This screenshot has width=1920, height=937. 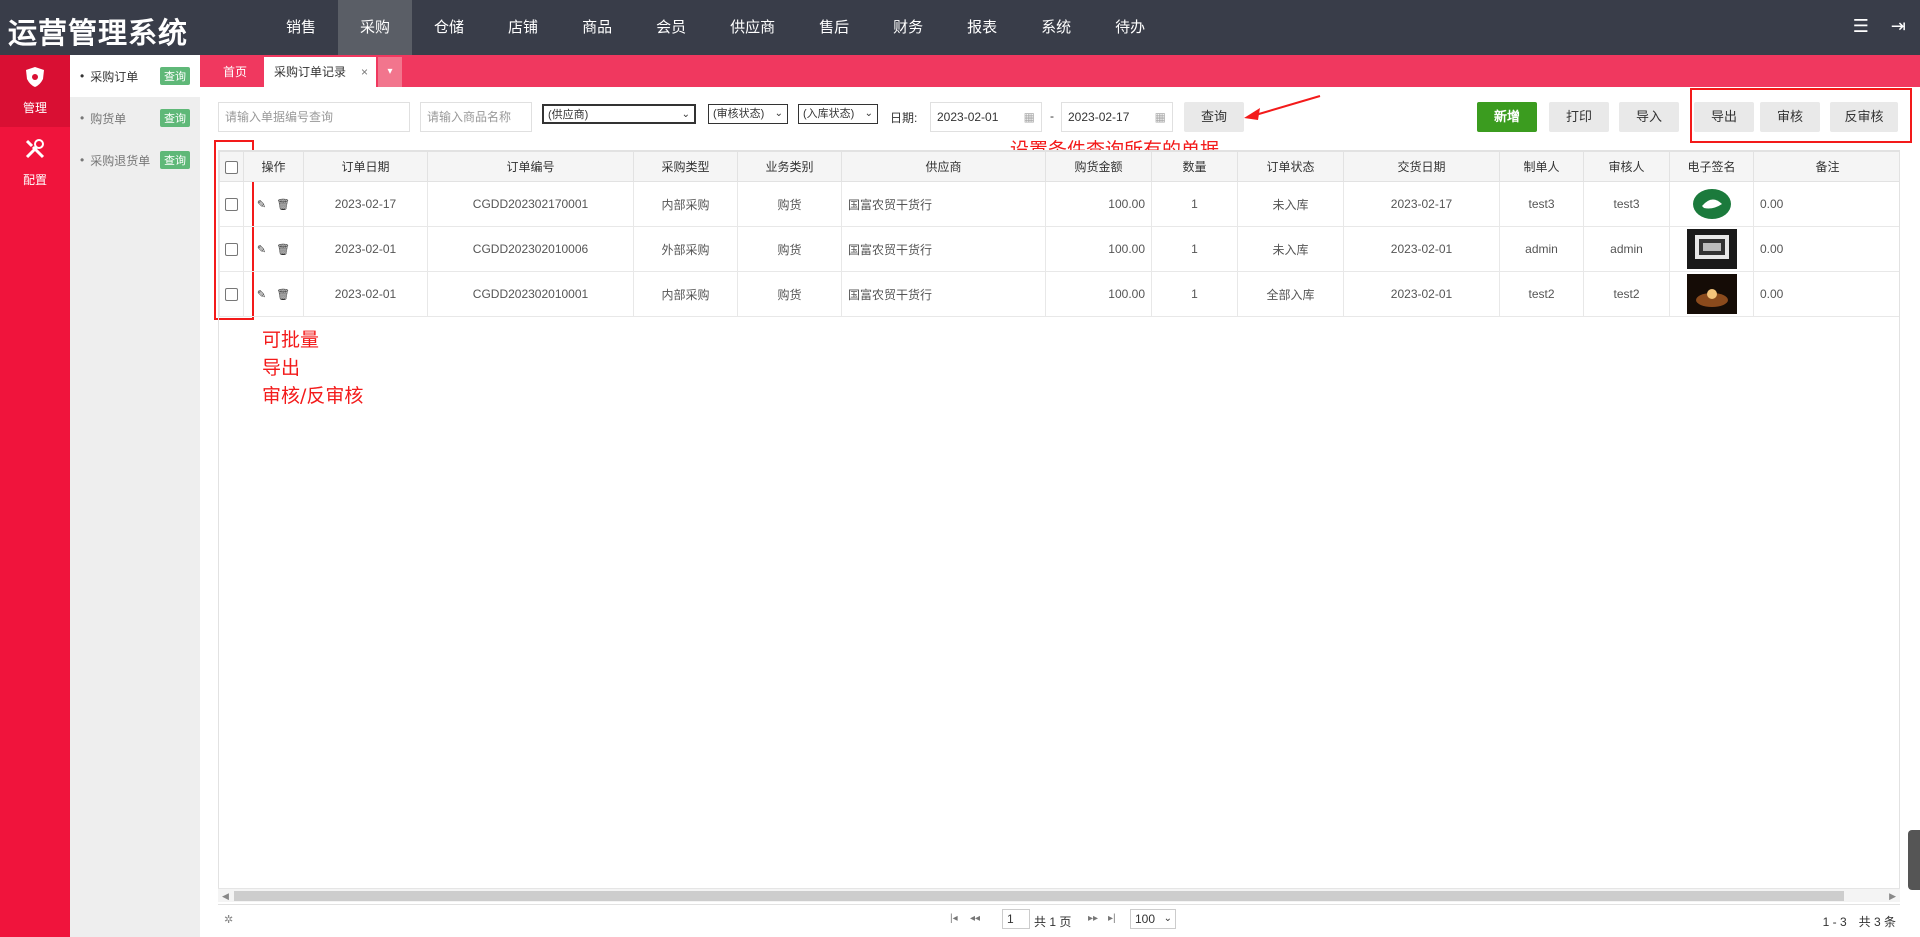 I want to click on select-all-checkbox, so click(x=231, y=167).